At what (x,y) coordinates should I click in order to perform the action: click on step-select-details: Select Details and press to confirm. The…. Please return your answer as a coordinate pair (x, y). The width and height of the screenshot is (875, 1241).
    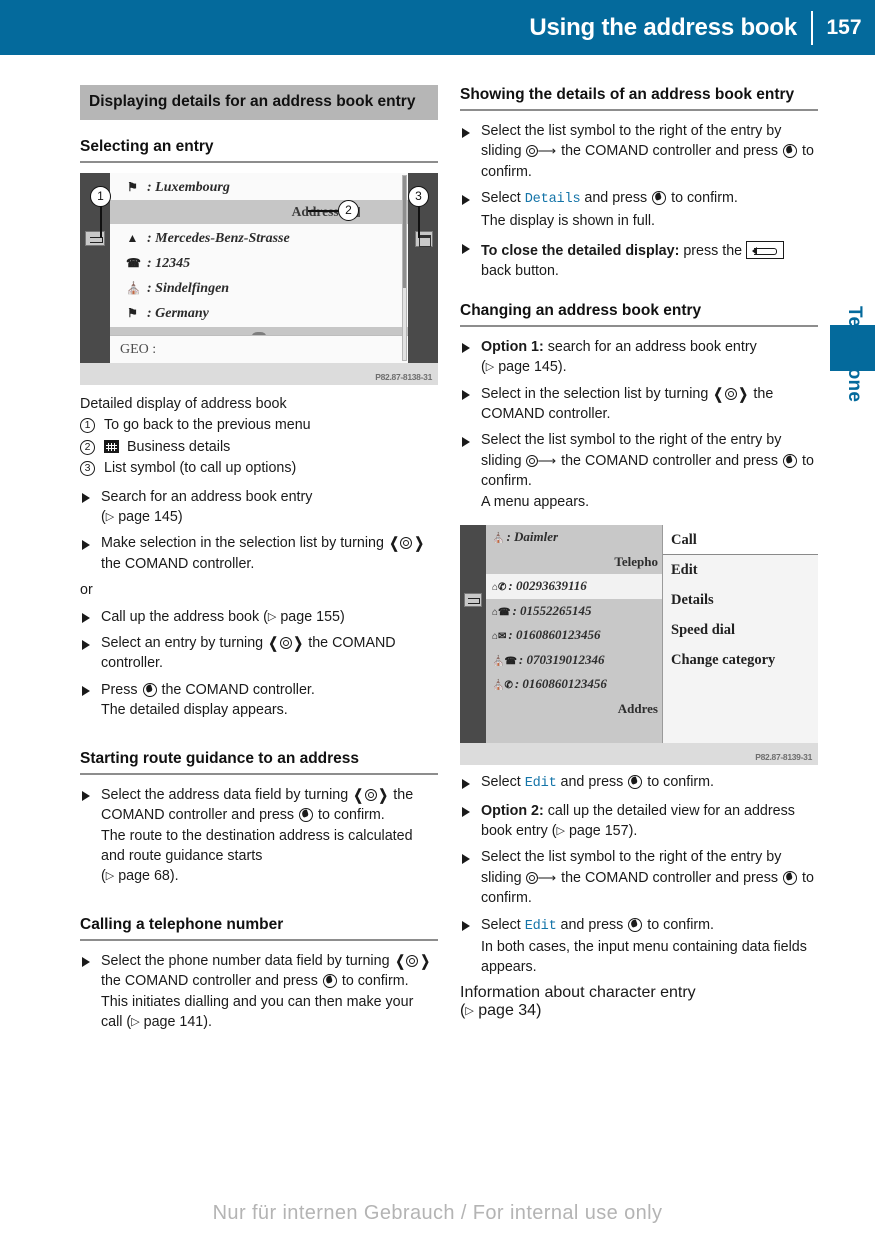
    Looking at the image, I should click on (639, 209).